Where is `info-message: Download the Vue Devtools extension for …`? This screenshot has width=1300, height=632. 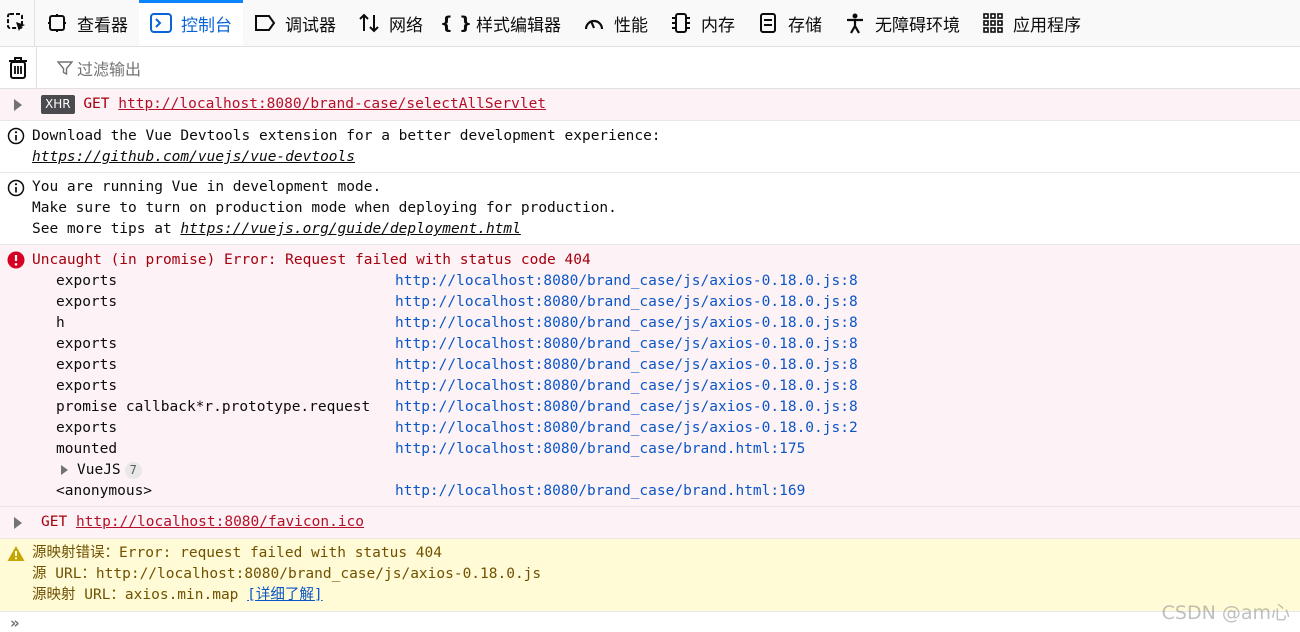
info-message: Download the Vue Devtools extension for … is located at coordinates (650, 147).